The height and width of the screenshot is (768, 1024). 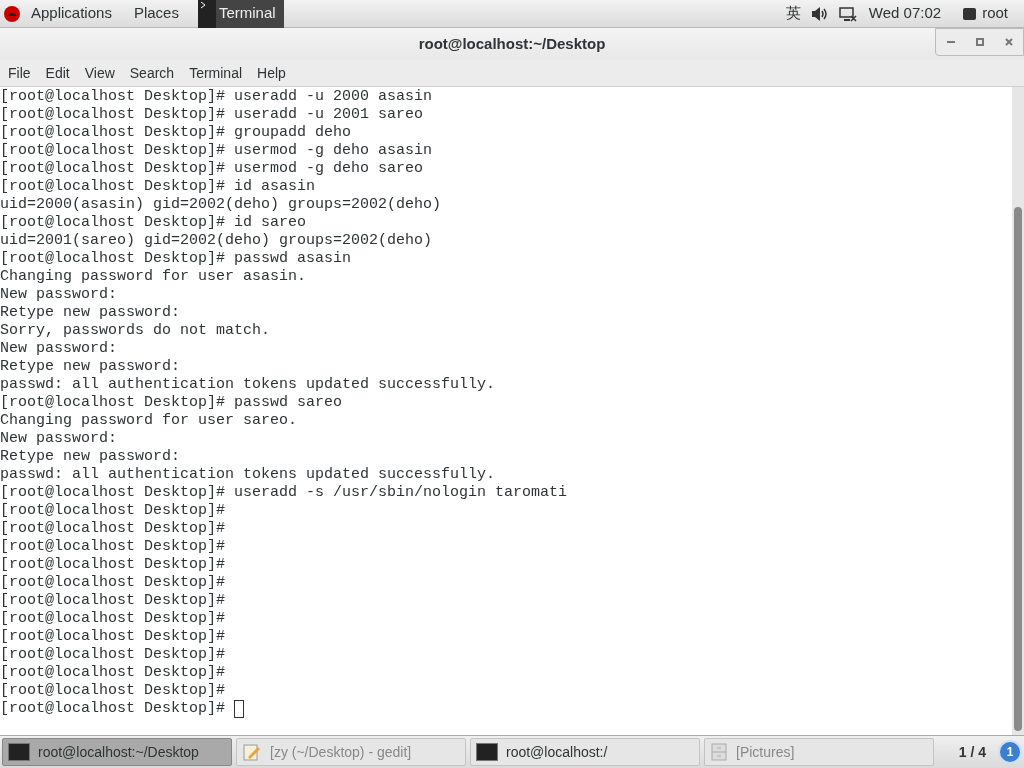 What do you see at coordinates (819, 13) in the screenshot?
I see `volume-icon` at bounding box center [819, 13].